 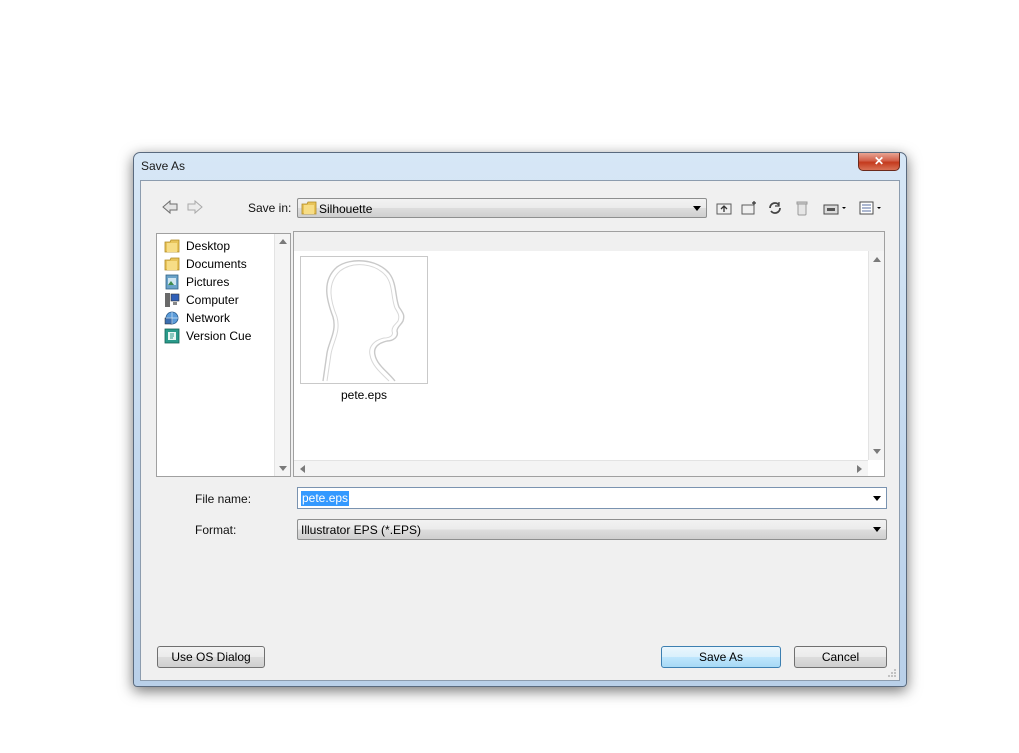 I want to click on resize-grip-icon, so click(x=892, y=673).